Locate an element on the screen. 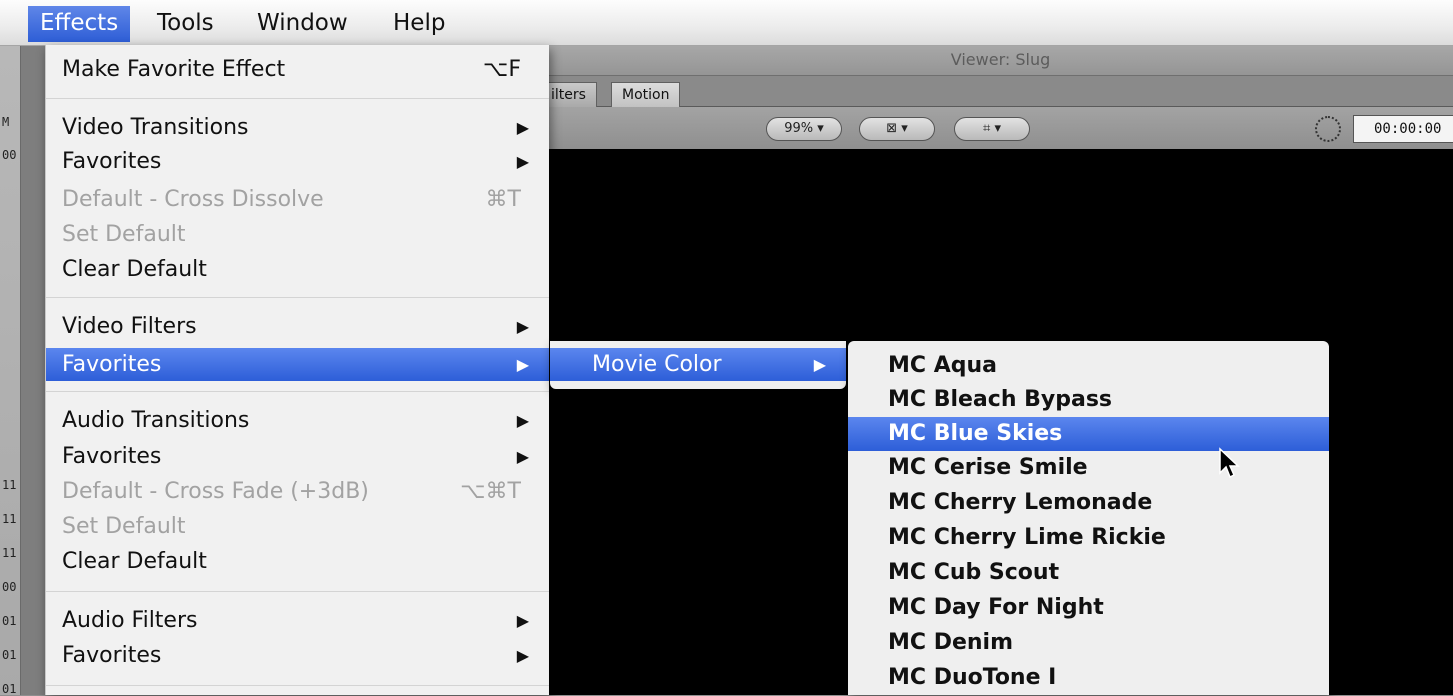 The image size is (1453, 696). view-mode-popup: ⊠ ▾ is located at coordinates (897, 129).